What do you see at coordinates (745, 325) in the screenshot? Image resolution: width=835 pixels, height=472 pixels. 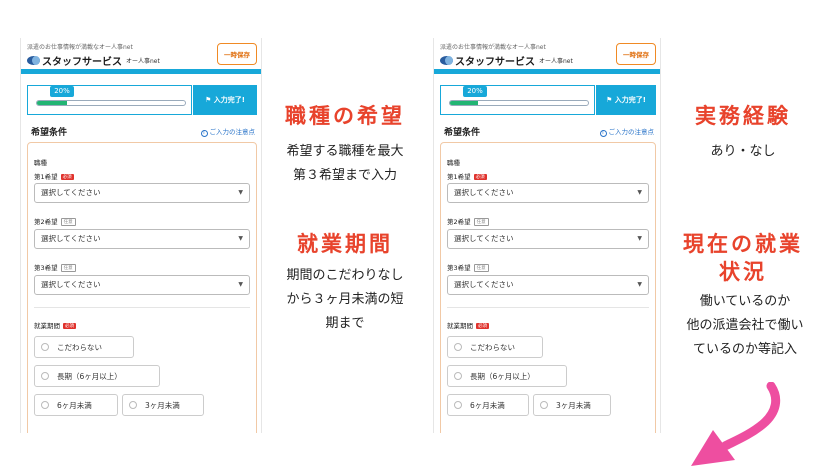 I see `status-body-line2: 他の派遣会社で働い` at bounding box center [745, 325].